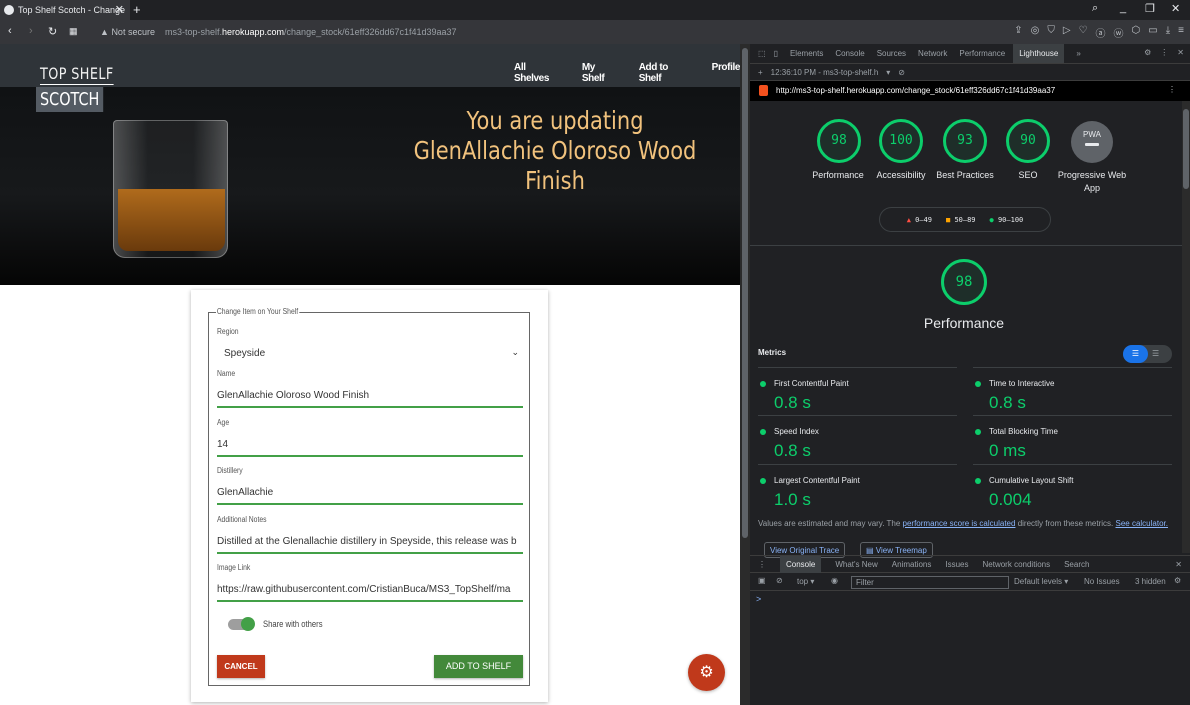  Describe the element at coordinates (930, 582) in the screenshot. I see `console-filter-input: Filter` at that location.